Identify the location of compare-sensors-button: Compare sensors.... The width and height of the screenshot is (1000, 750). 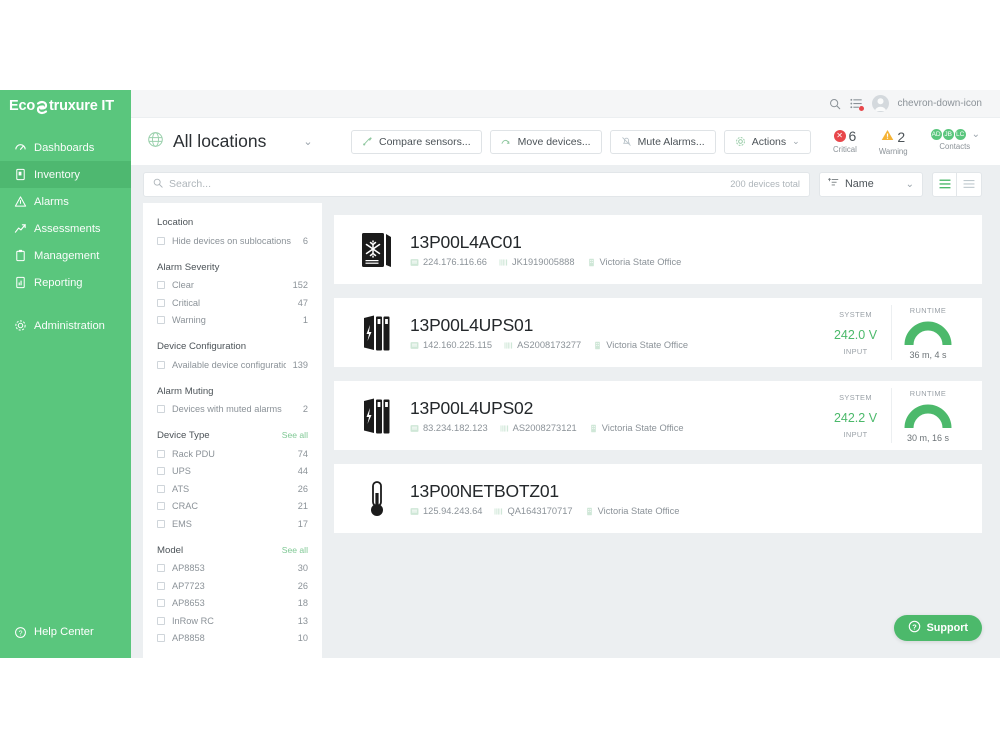
(416, 141).